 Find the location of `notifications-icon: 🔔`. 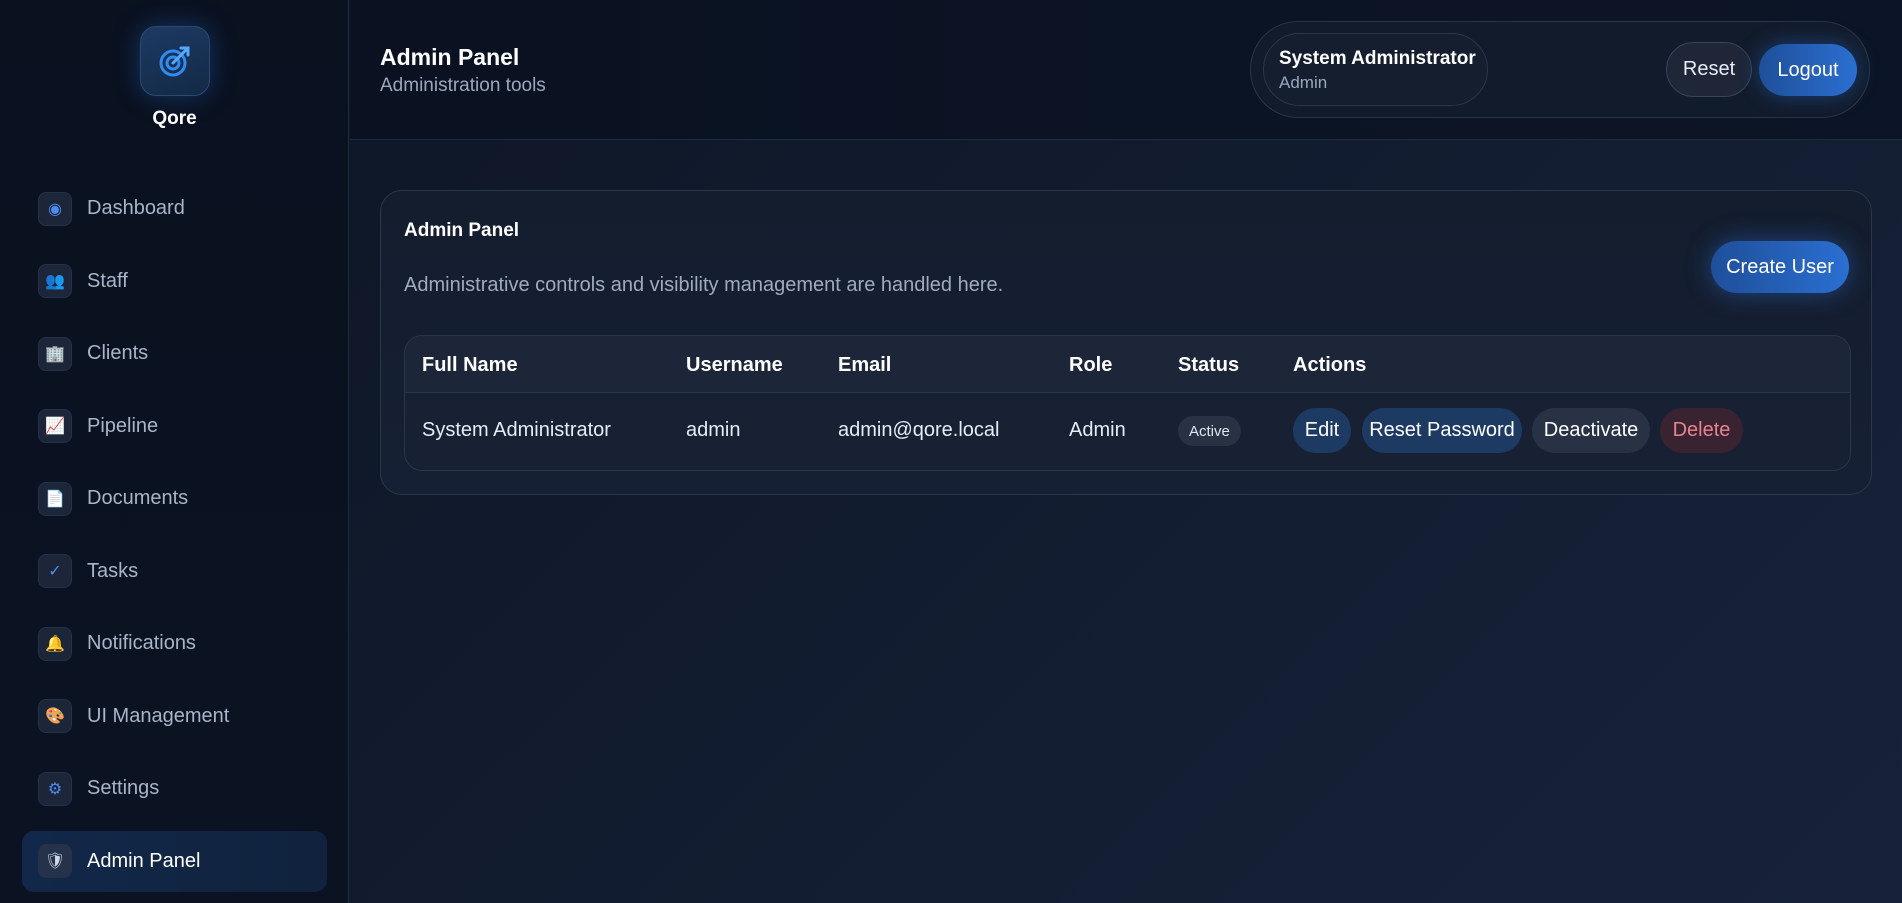

notifications-icon: 🔔 is located at coordinates (55, 643).